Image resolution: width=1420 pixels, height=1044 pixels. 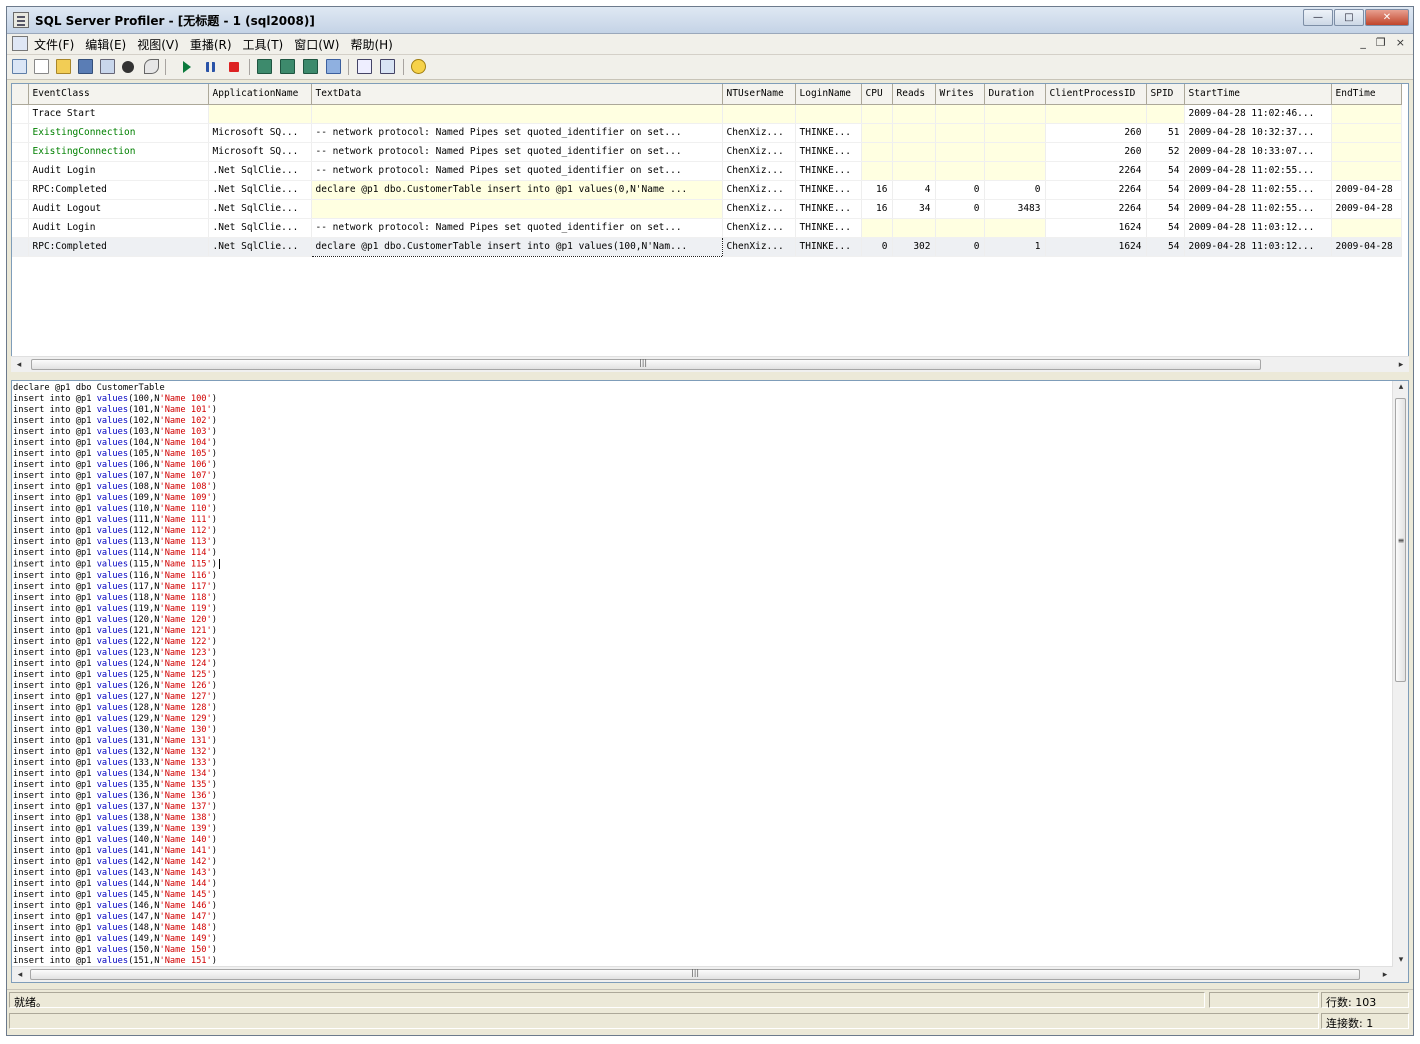 I want to click on grid-scroll-thumb: |||, so click(x=646, y=364).